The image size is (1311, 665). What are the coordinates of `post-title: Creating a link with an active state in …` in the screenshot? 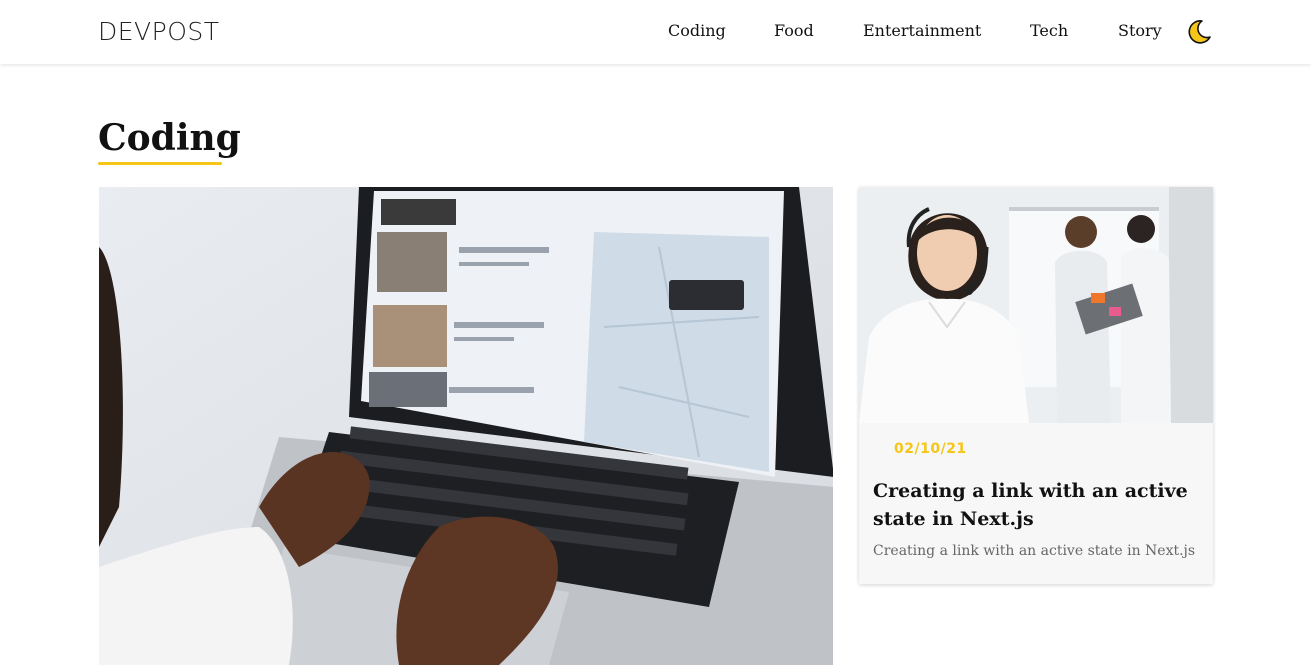 It's located at (1033, 505).